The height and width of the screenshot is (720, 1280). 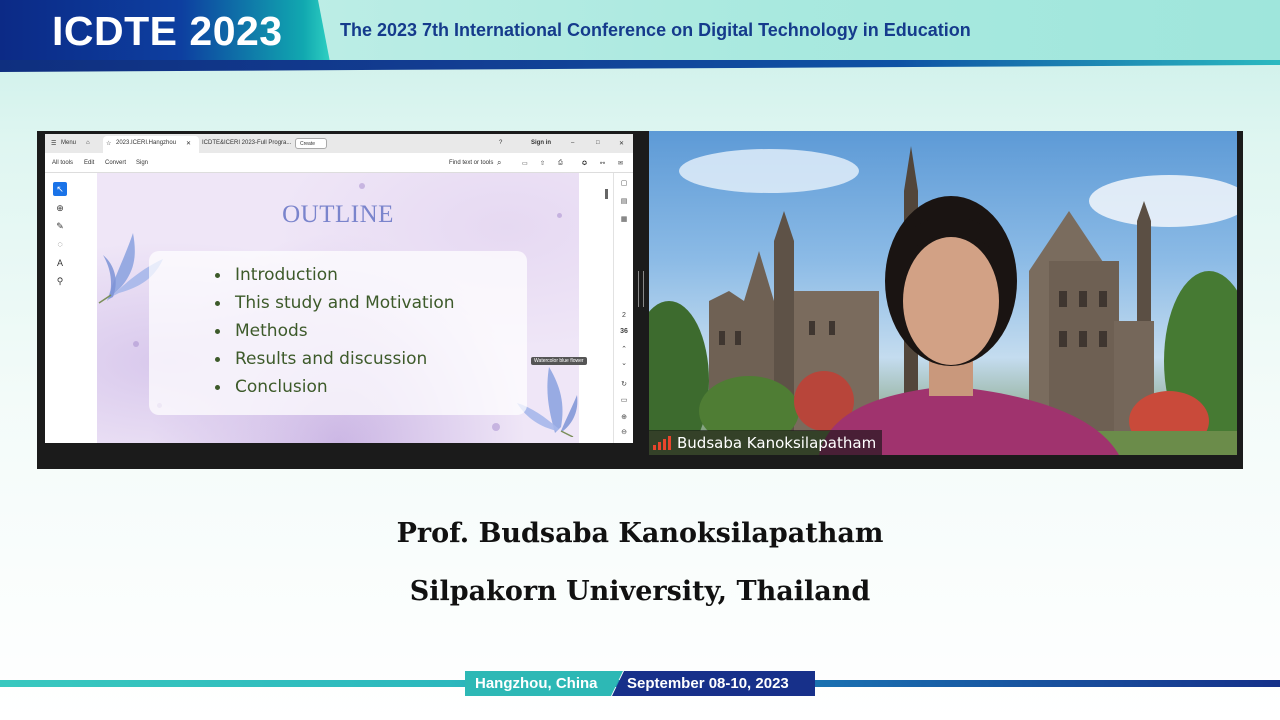 What do you see at coordinates (584, 163) in the screenshot?
I see `ai-assistant-icon: ✪` at bounding box center [584, 163].